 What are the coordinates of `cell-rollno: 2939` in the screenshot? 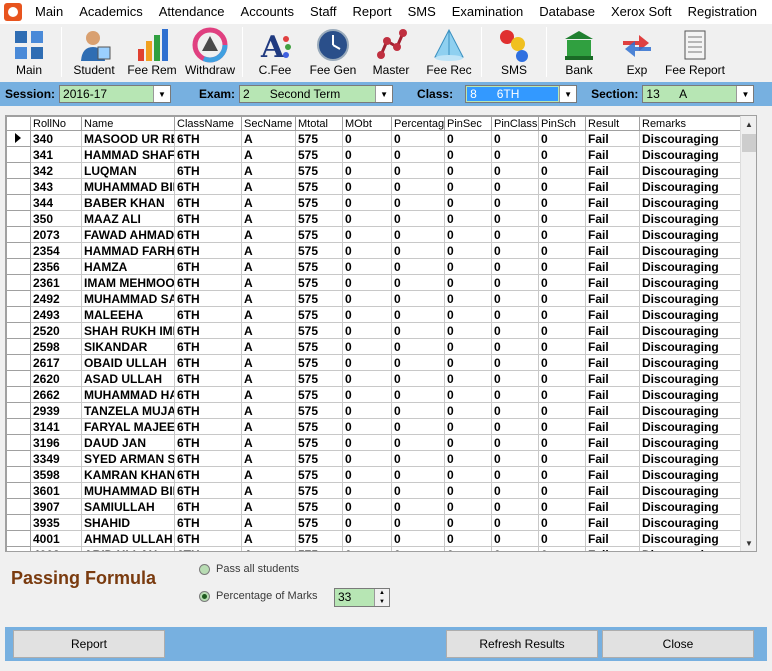 It's located at (56, 410).